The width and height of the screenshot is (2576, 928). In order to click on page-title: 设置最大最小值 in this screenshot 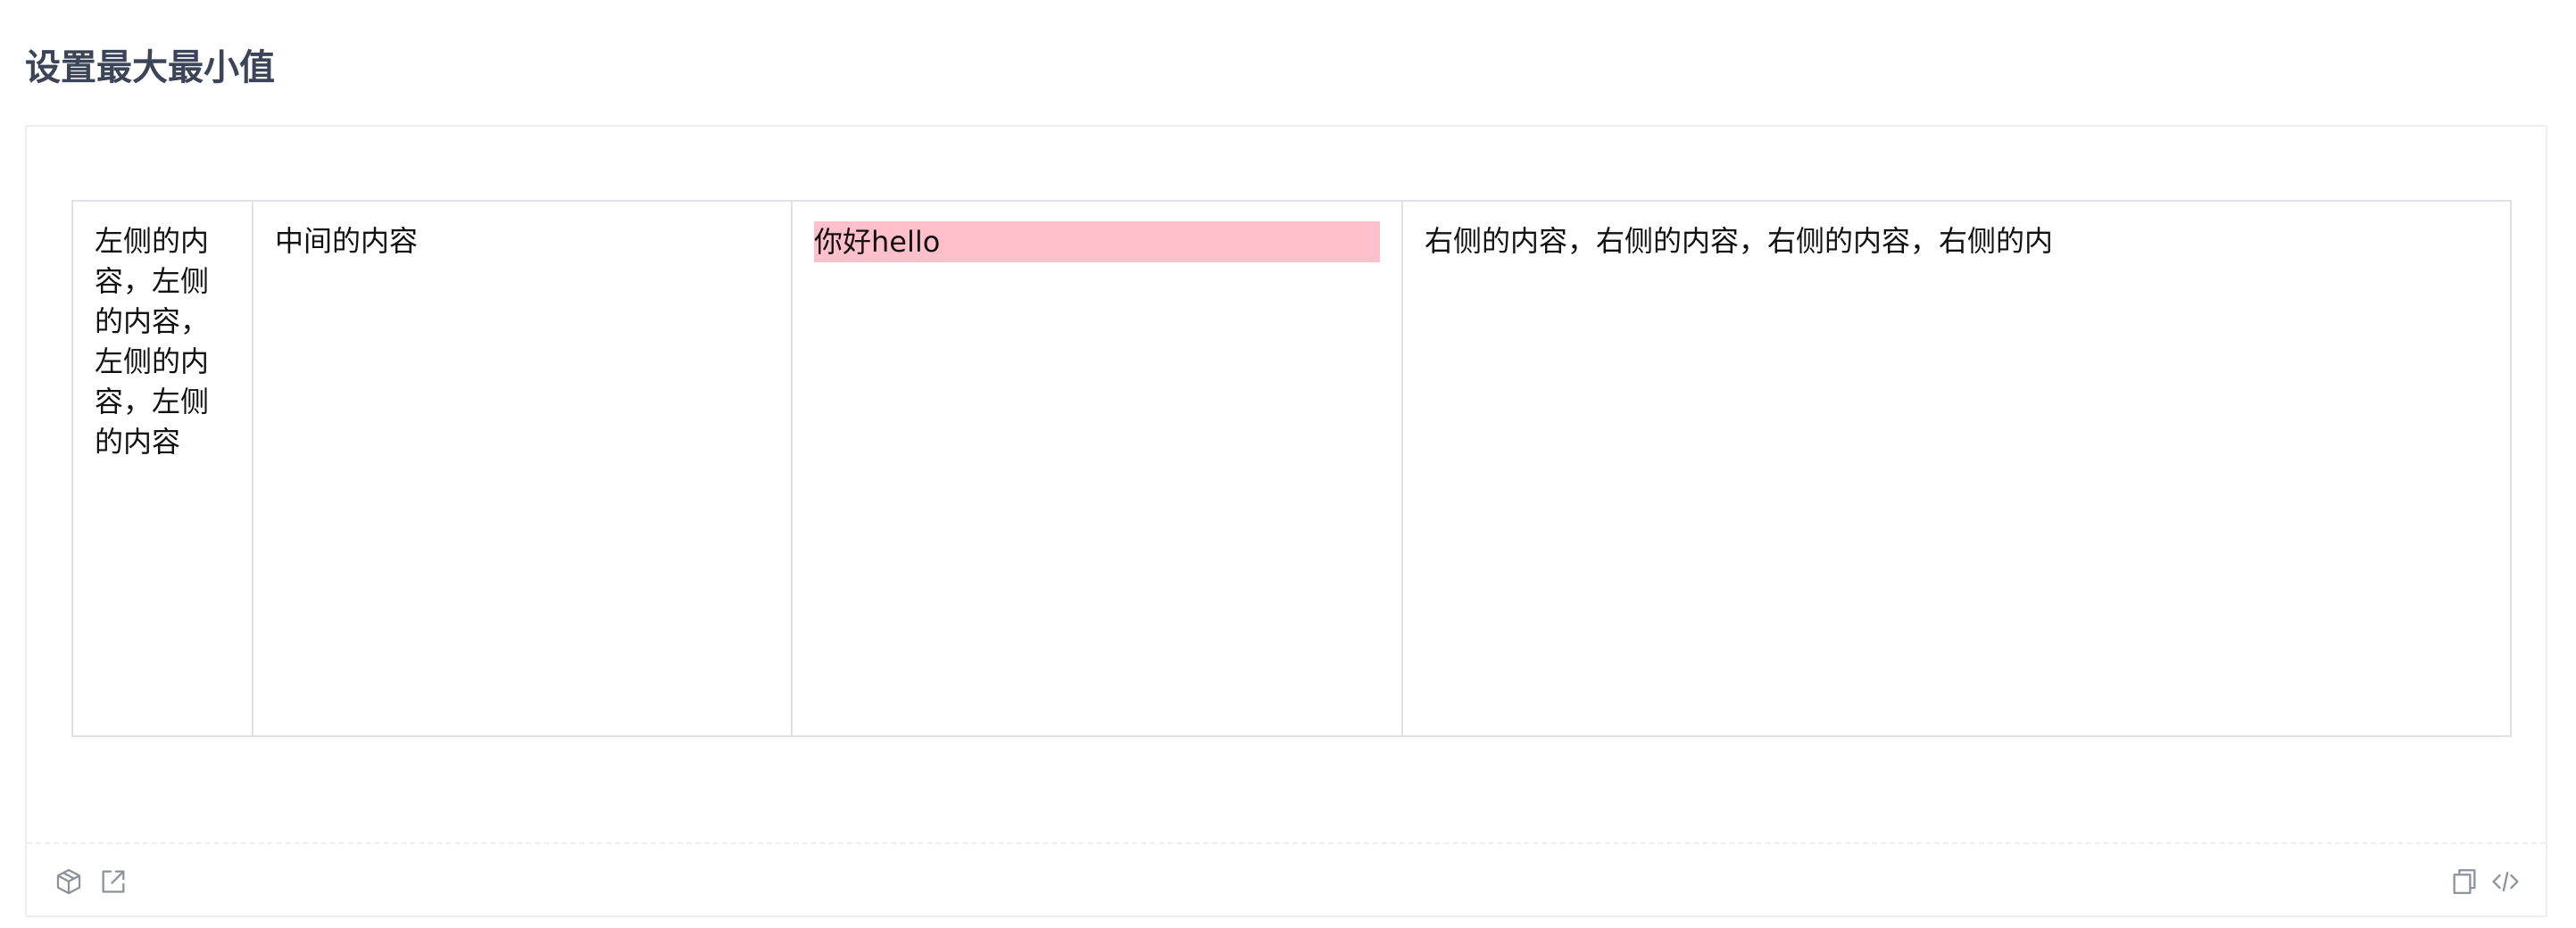, I will do `click(150, 67)`.